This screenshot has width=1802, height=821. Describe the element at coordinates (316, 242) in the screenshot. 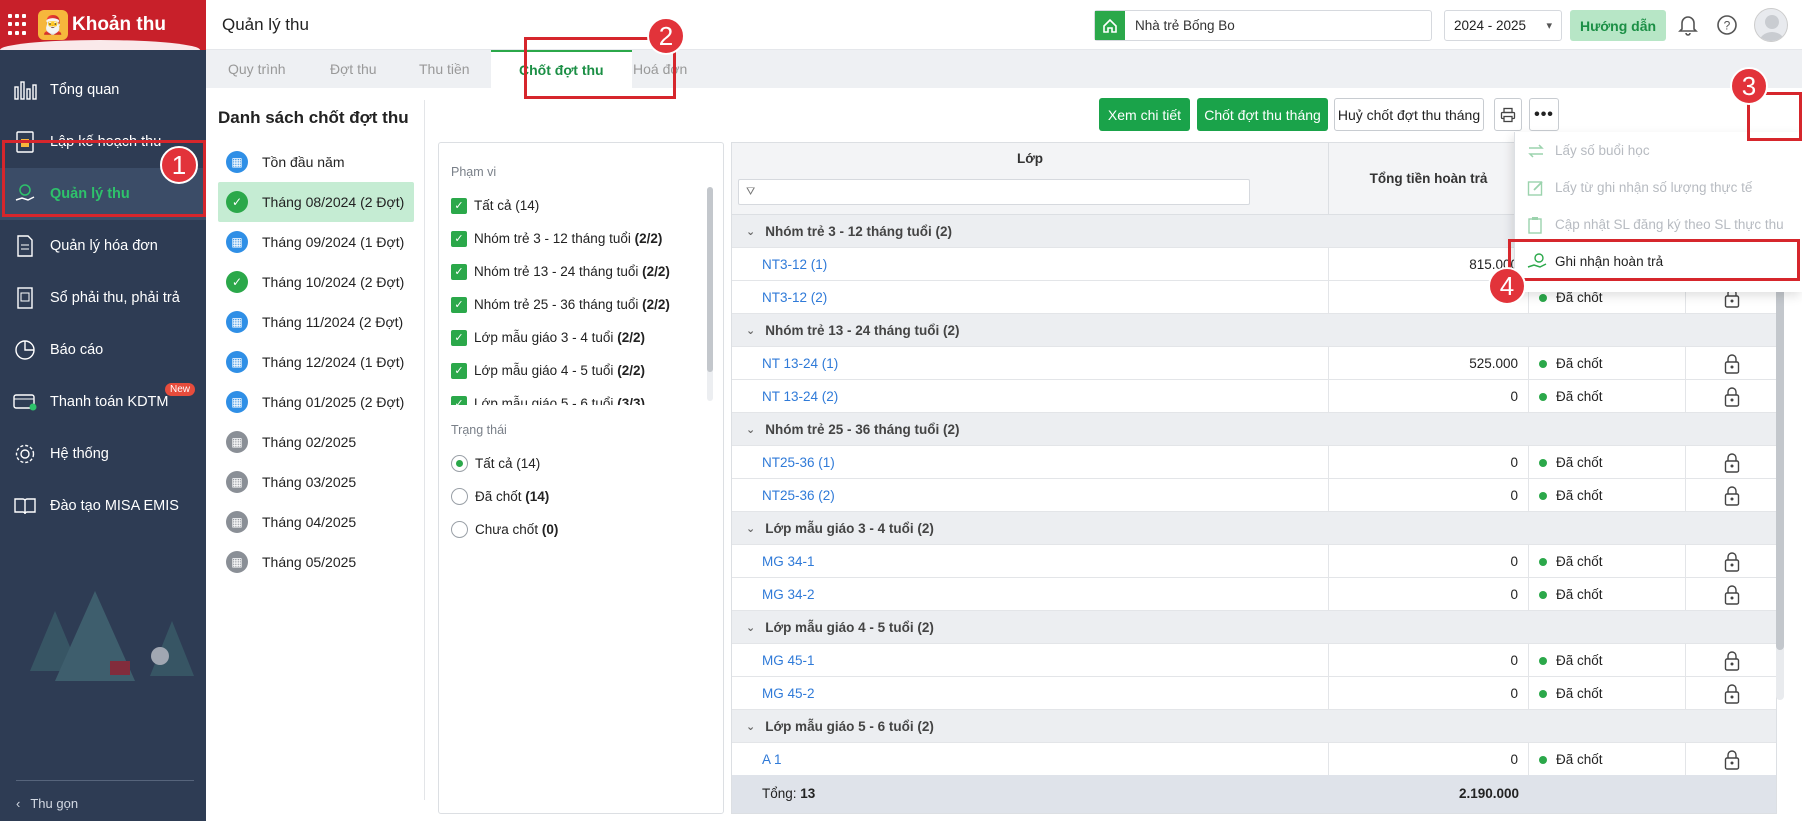

I see `period-item: ▦ Tháng 09/2024 (1 Đợt)` at that location.